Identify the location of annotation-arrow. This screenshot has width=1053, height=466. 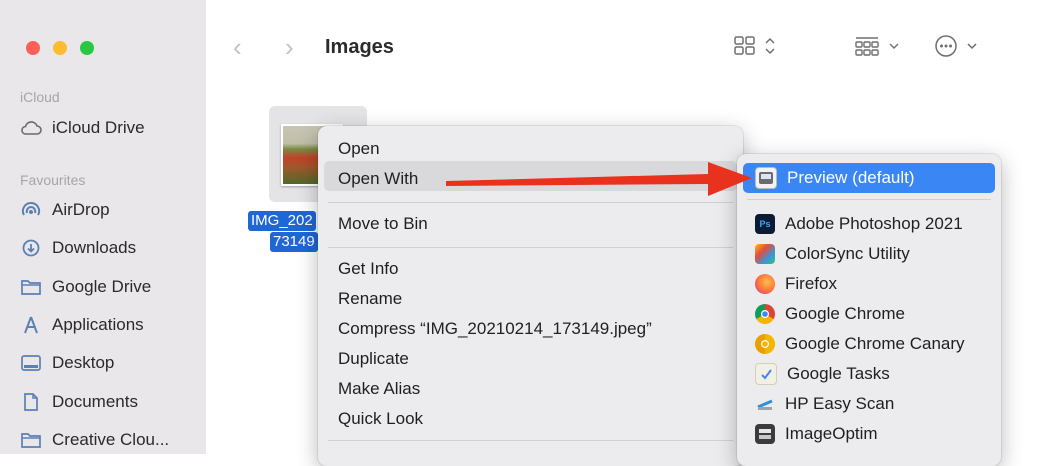
(599, 179).